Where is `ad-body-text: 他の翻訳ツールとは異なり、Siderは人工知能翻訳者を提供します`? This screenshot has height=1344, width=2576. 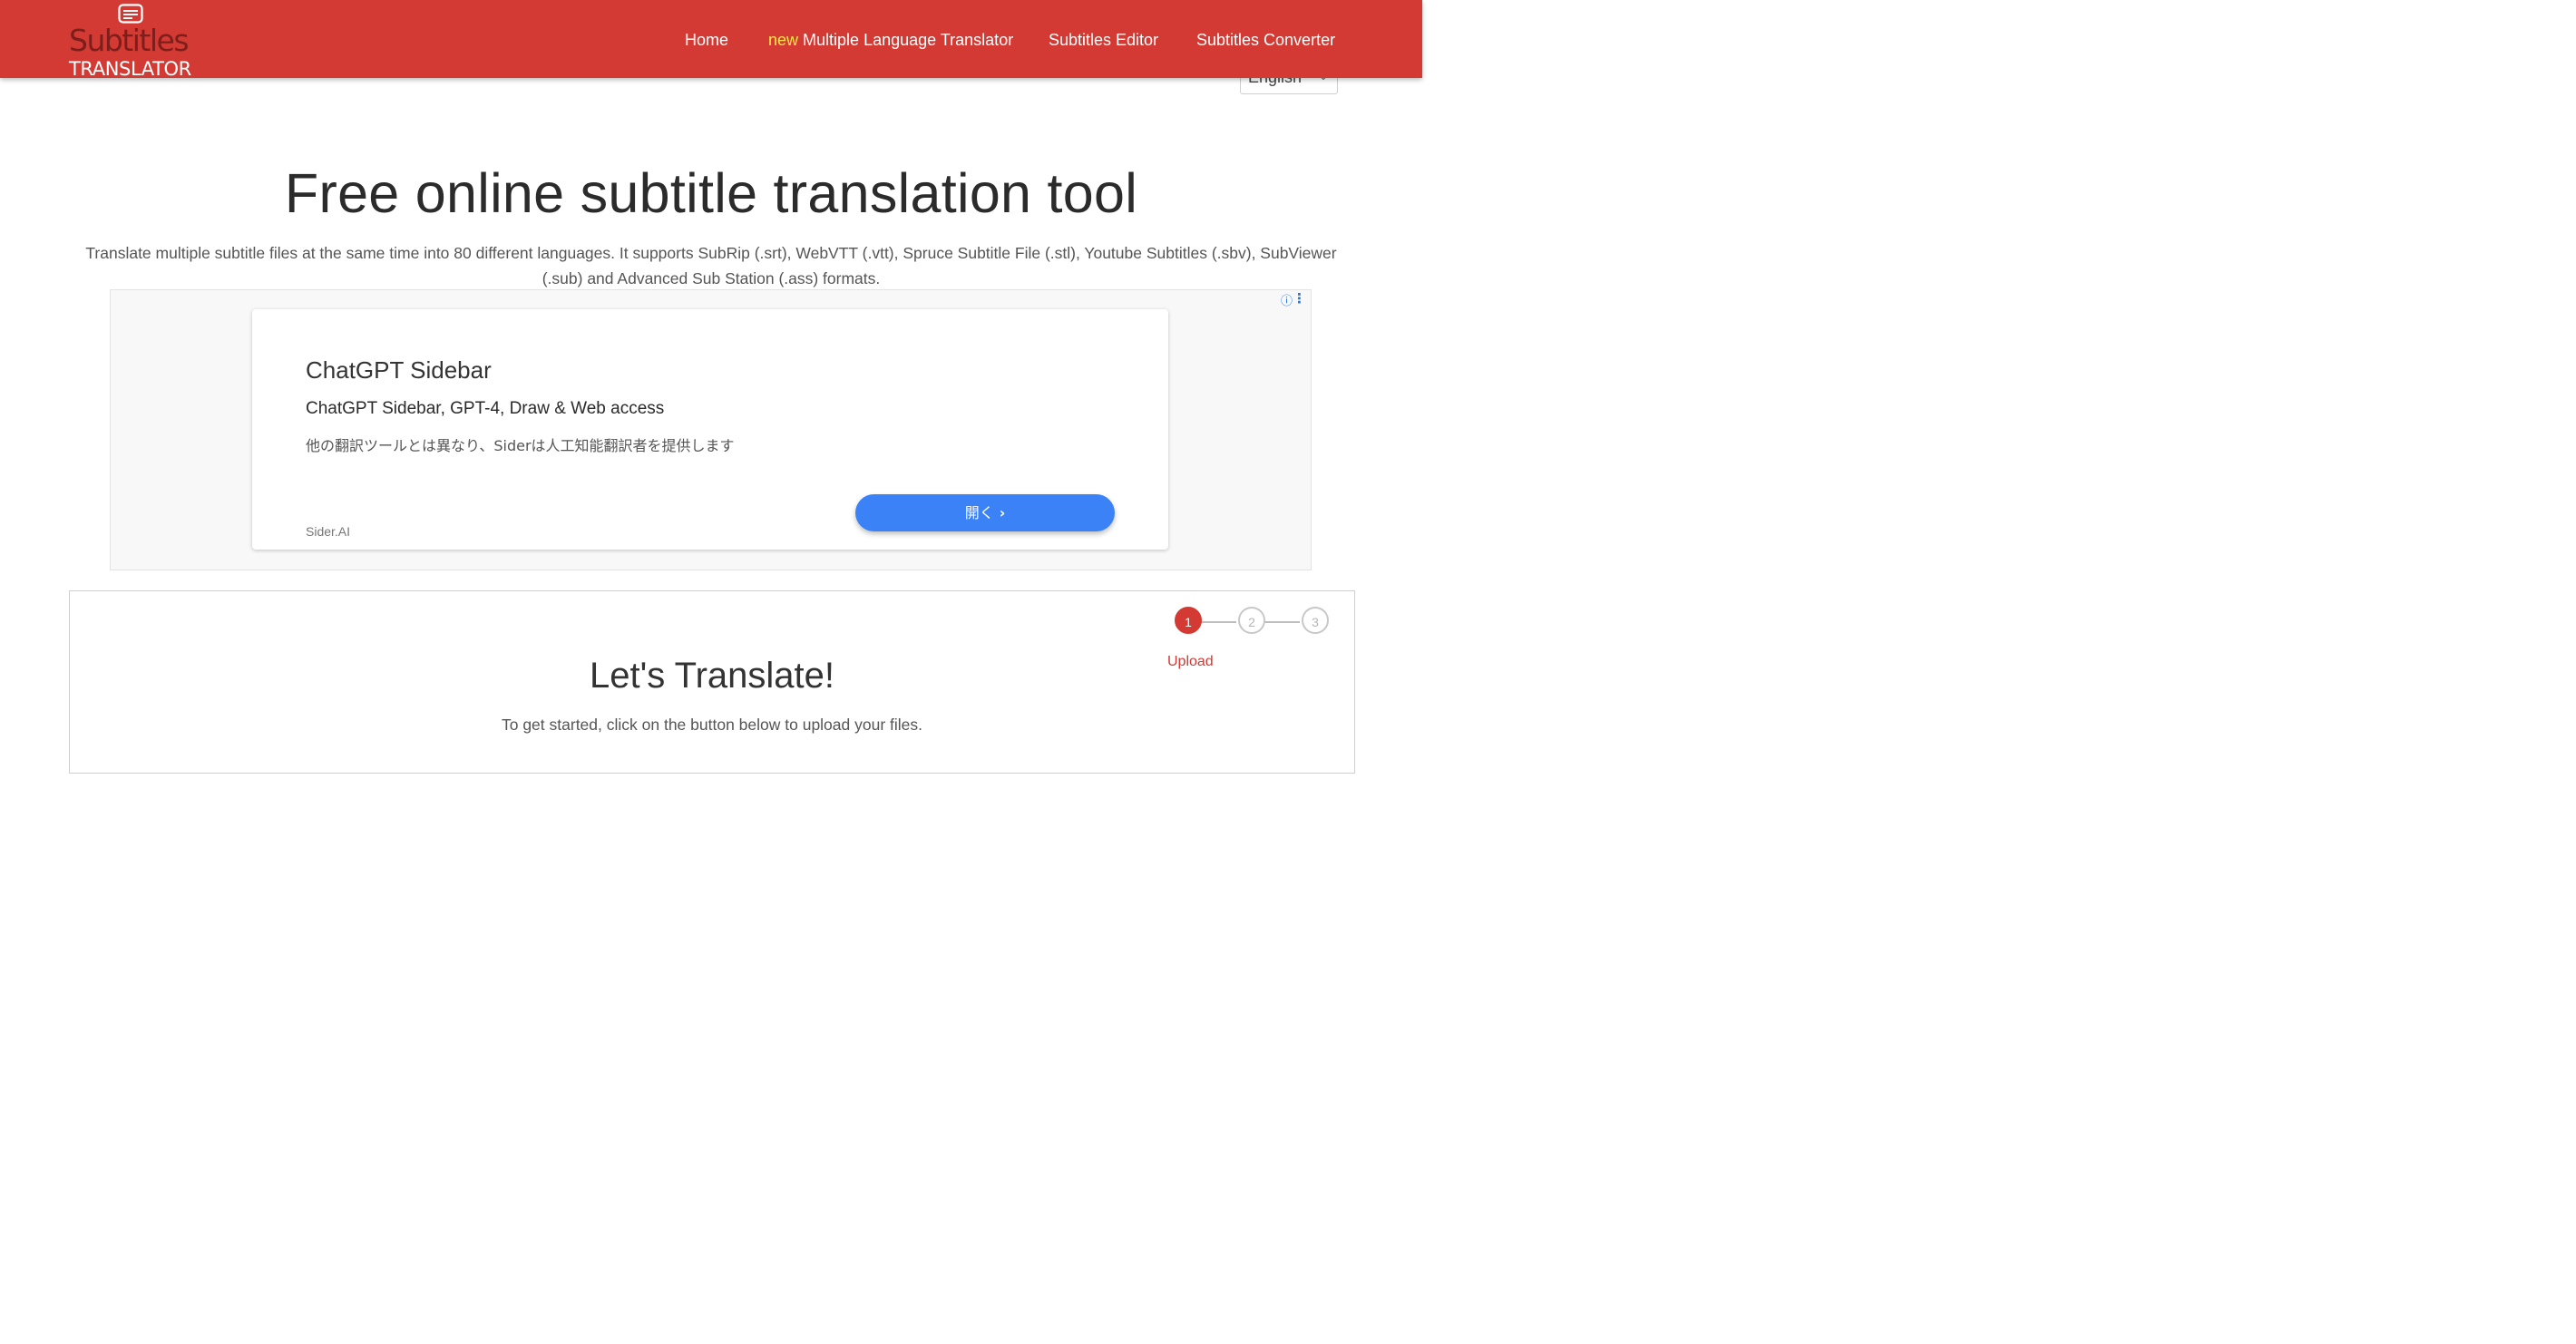 ad-body-text: 他の翻訳ツールとは異なり、Siderは人工知能翻訳者を提供します is located at coordinates (520, 445).